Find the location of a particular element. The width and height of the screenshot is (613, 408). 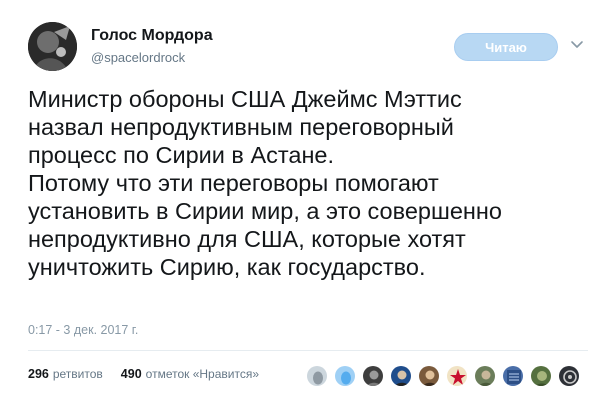

blue-egg-avatar-icon is located at coordinates (345, 376).